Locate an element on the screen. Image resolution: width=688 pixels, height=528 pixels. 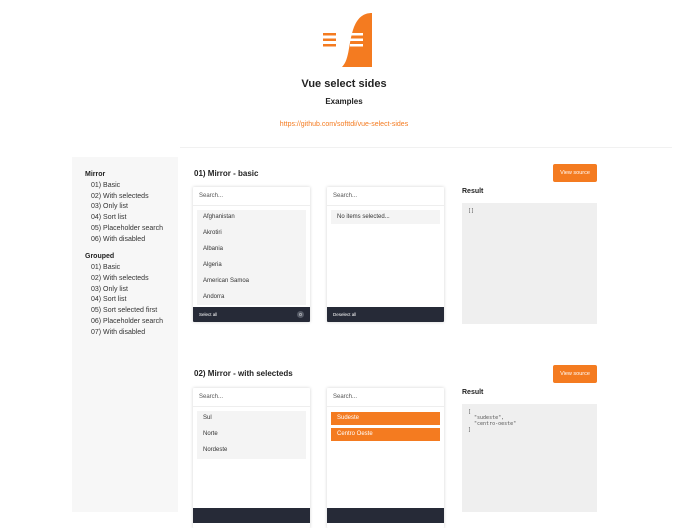
nav-group-mirror: Mirror is located at coordinates (95, 174).